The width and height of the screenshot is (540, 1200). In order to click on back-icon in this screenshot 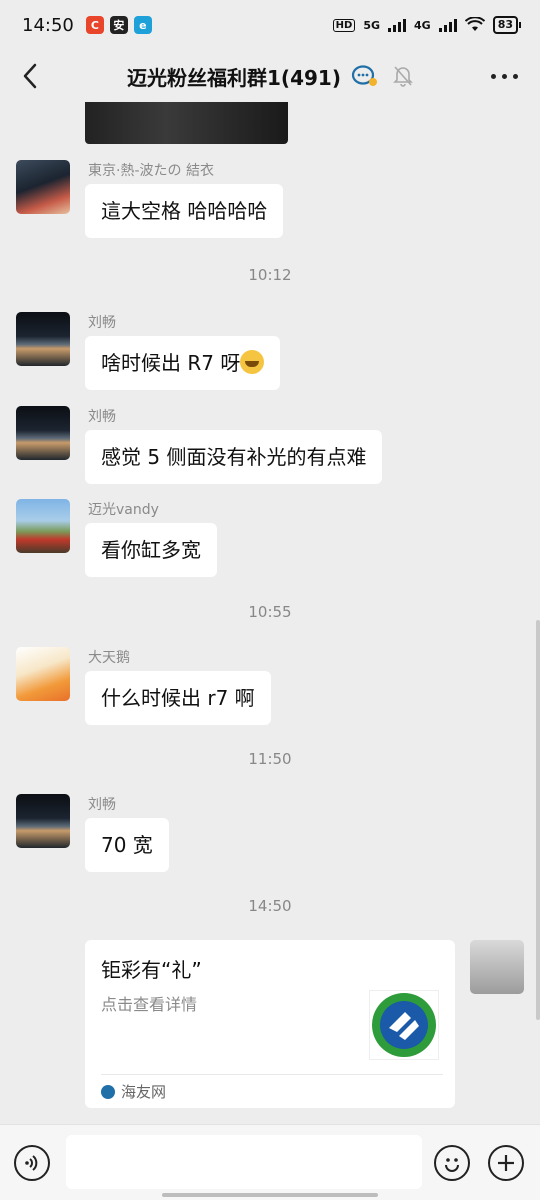, I will do `click(30, 76)`.